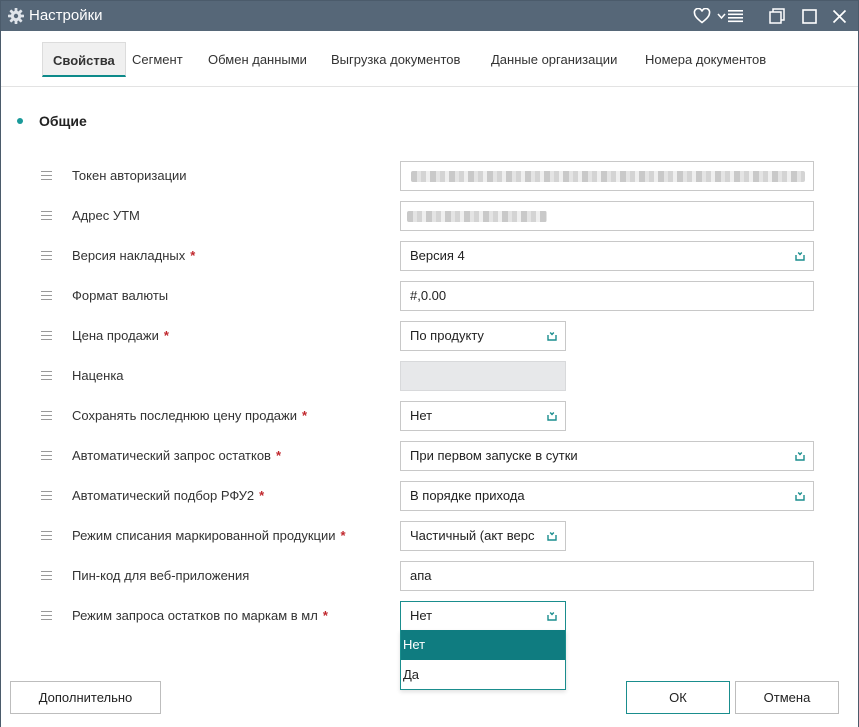 The image size is (859, 727). Describe the element at coordinates (429, 16) in the screenshot. I see `title-bar: Настройки` at that location.